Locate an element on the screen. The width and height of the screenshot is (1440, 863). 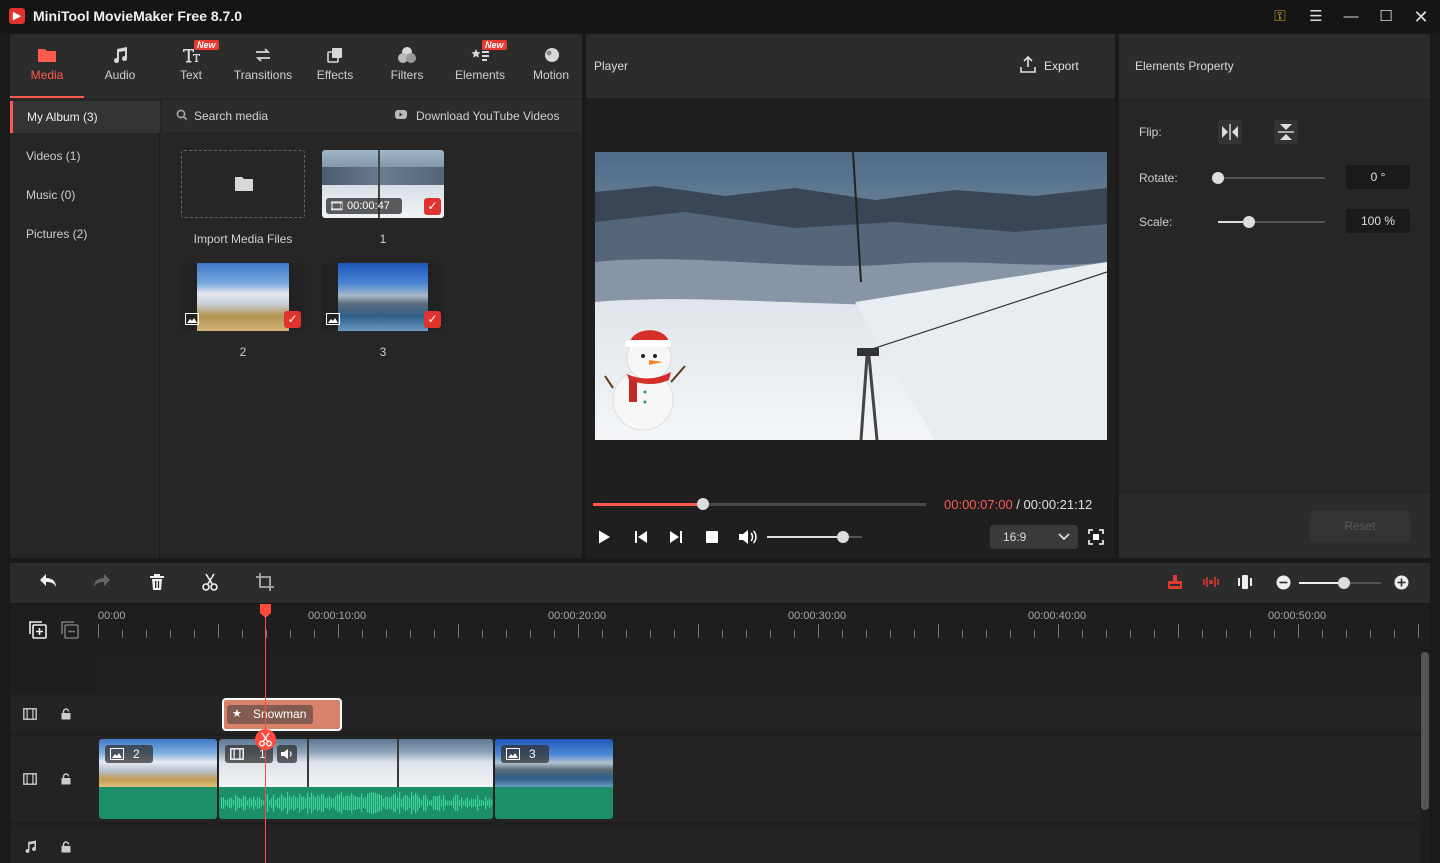
tab-audio: Audio is located at coordinates (120, 66).